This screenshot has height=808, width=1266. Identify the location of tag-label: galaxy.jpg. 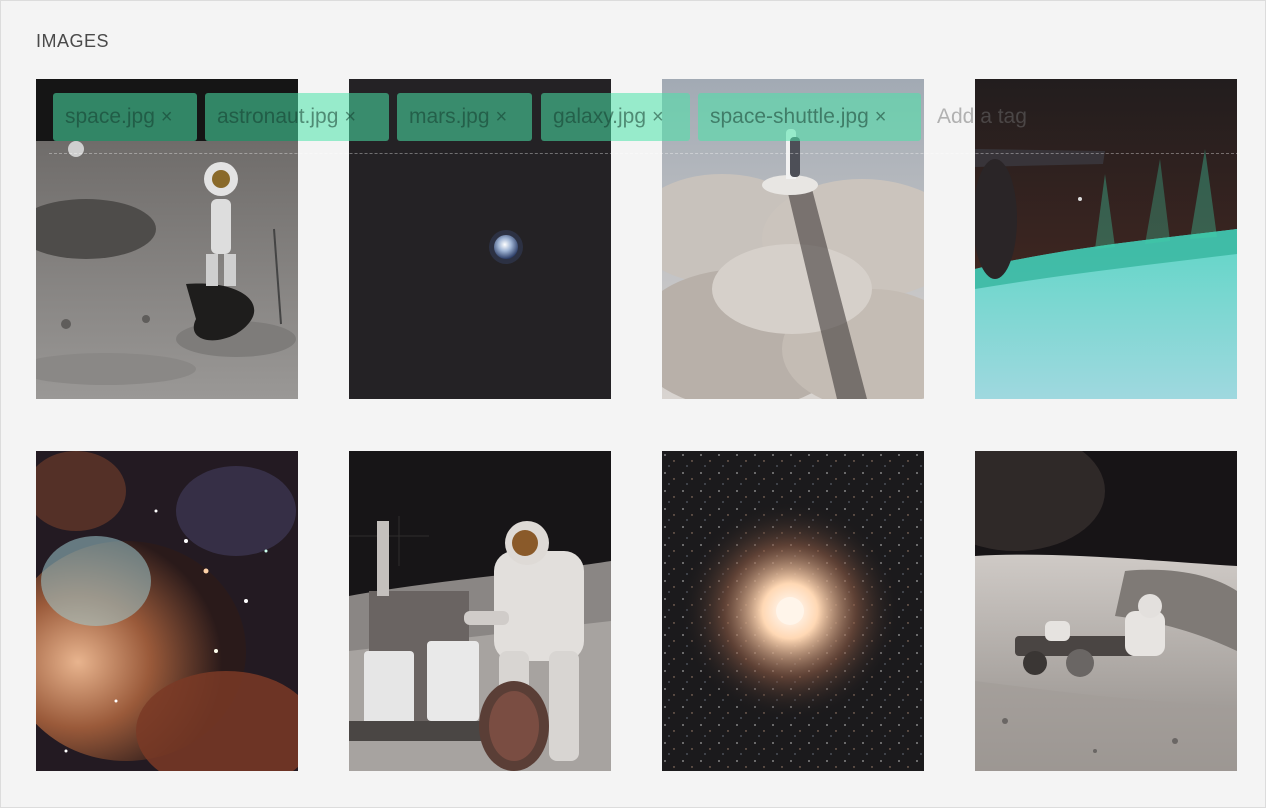
(600, 116).